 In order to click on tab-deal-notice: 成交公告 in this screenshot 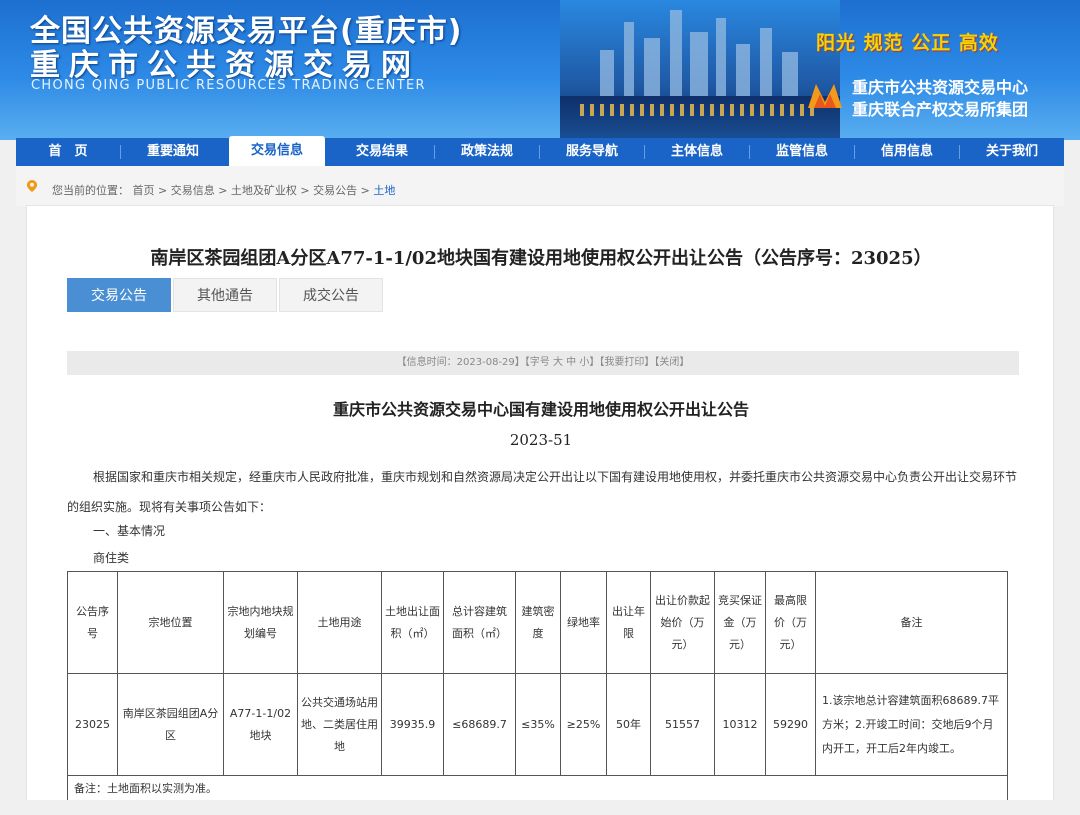, I will do `click(331, 295)`.